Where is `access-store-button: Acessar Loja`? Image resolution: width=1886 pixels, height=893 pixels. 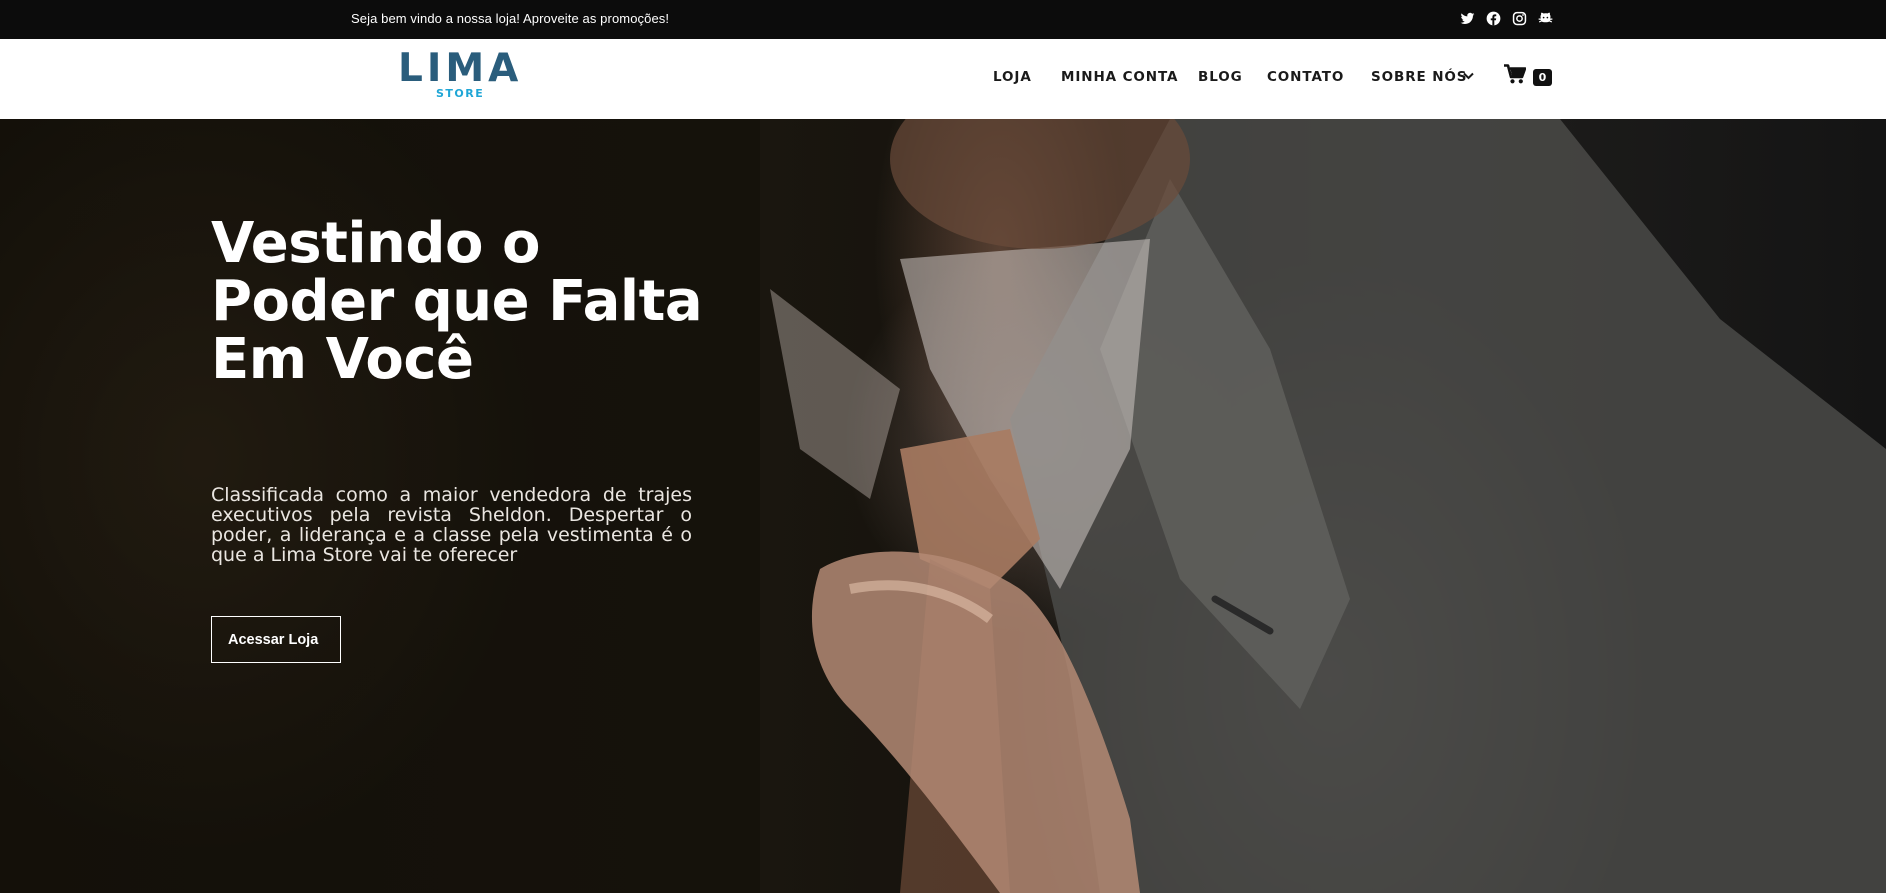 access-store-button: Acessar Loja is located at coordinates (276, 639).